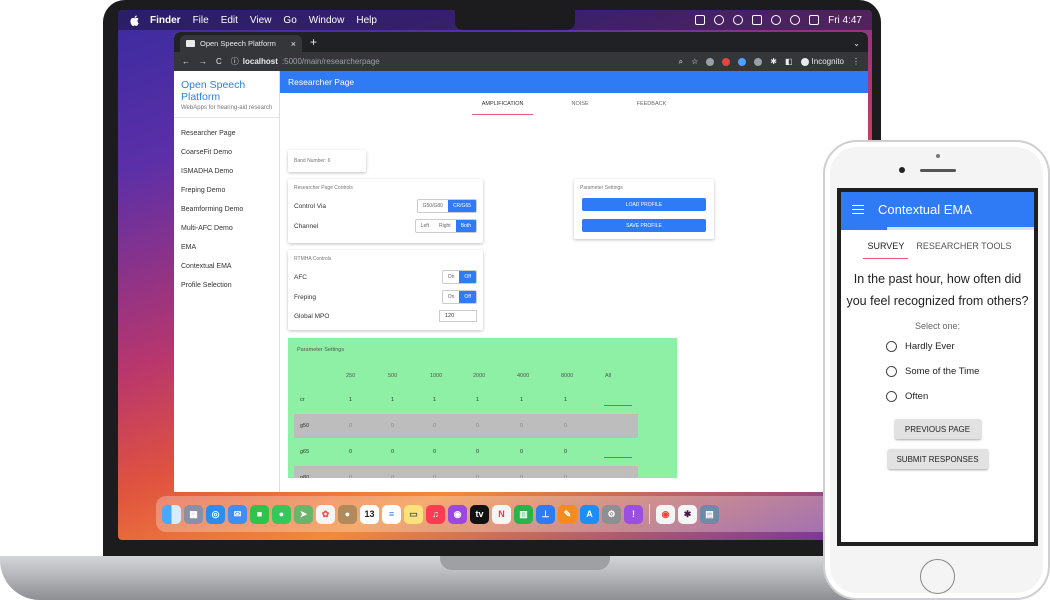 The height and width of the screenshot is (600, 1050). What do you see at coordinates (856, 61) in the screenshot?
I see `menu-kebab-icon: ⋮` at bounding box center [856, 61].